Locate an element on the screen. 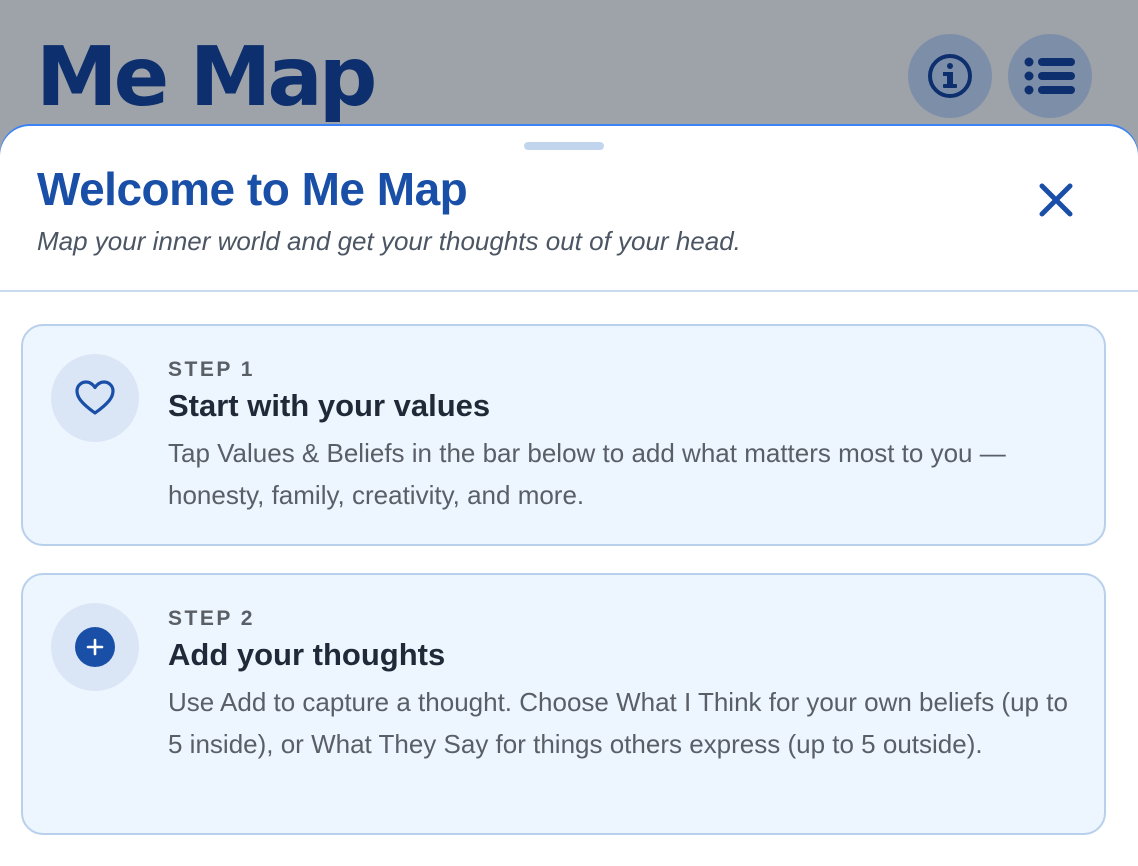 Image resolution: width=1138 pixels, height=866 pixels. list-menu-icon is located at coordinates (1049, 76).